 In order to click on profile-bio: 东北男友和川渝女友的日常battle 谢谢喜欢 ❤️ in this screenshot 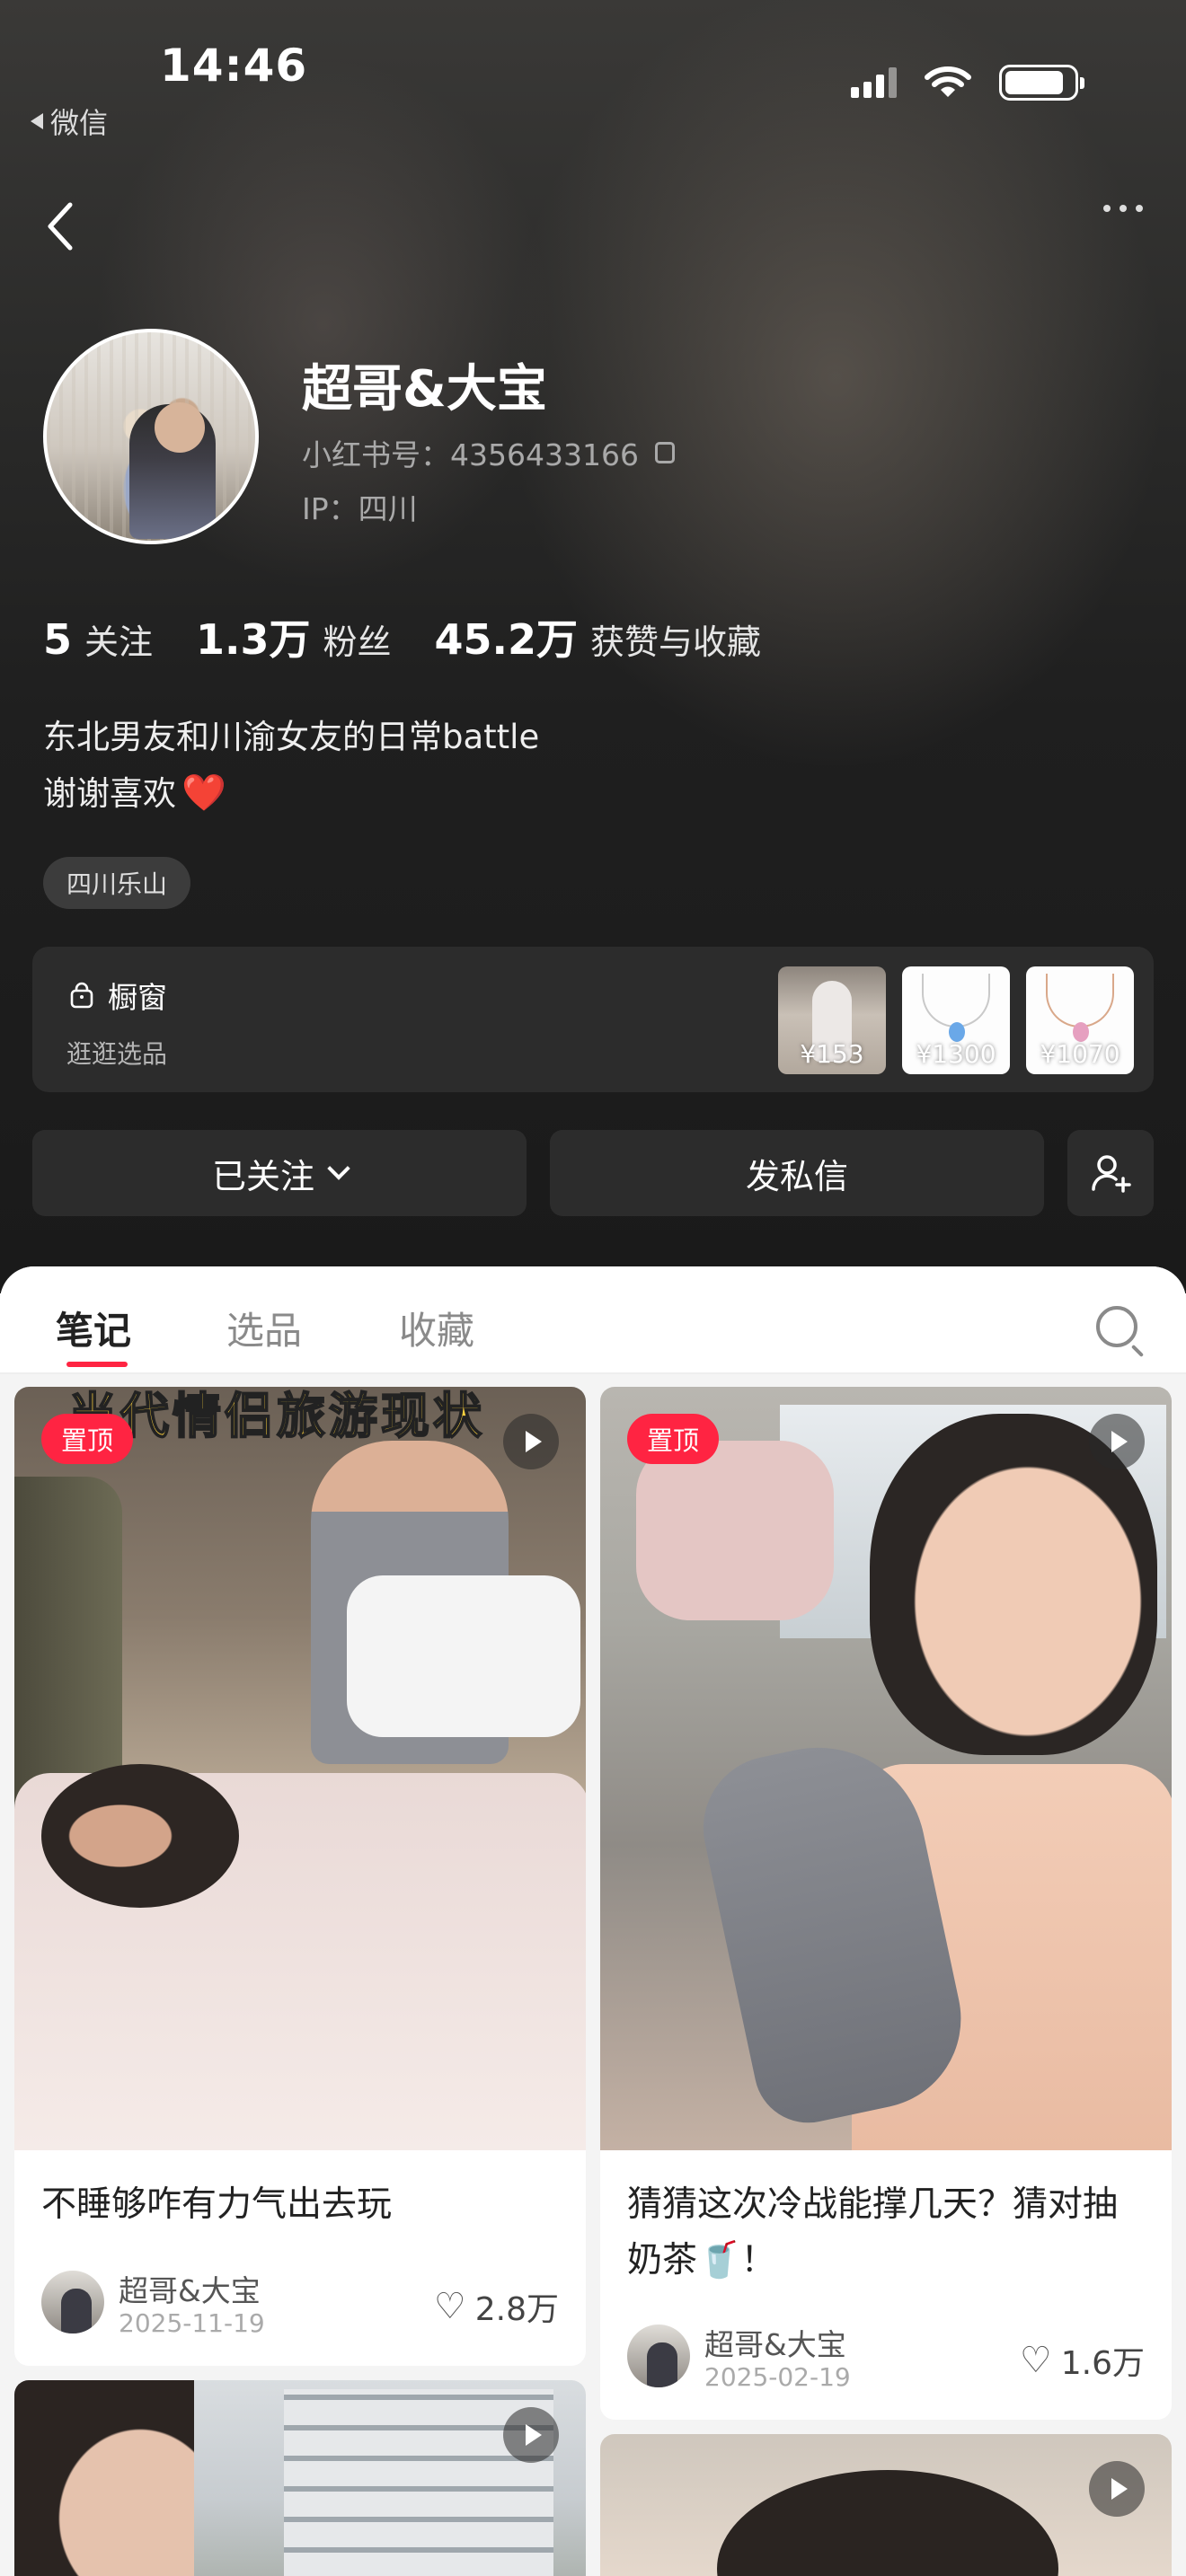, I will do `click(291, 766)`.